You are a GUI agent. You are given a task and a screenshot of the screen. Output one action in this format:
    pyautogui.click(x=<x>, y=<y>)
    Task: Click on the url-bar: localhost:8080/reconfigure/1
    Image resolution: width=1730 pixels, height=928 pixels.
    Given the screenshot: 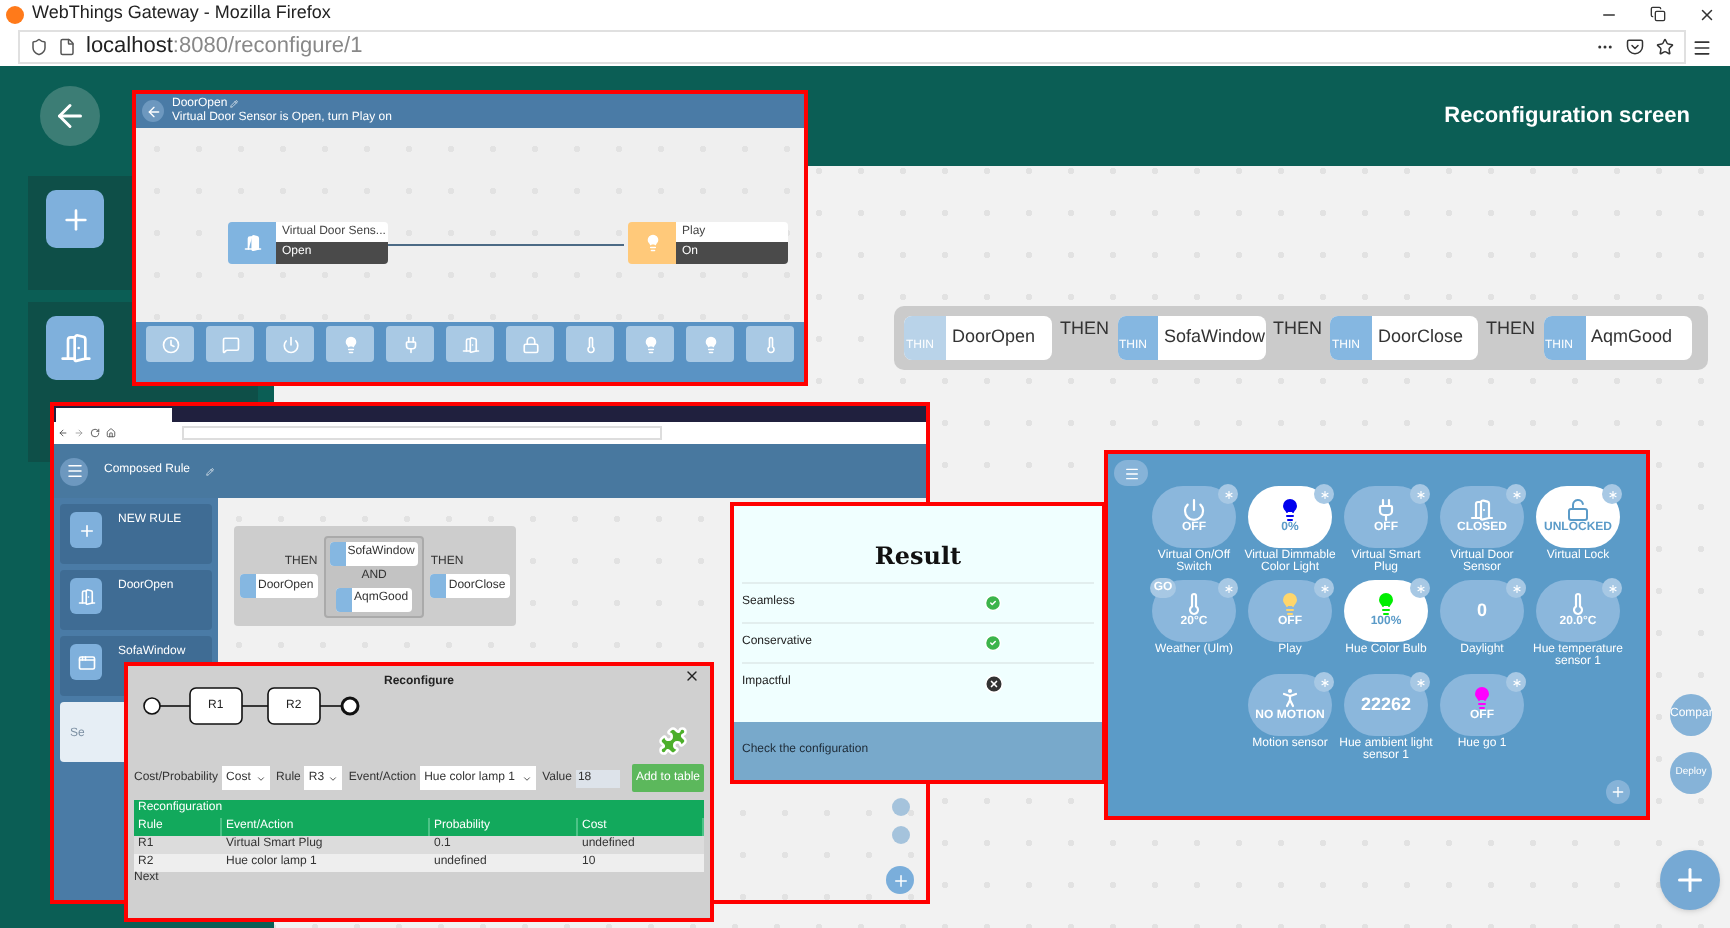 What is the action you would take?
    pyautogui.click(x=852, y=47)
    